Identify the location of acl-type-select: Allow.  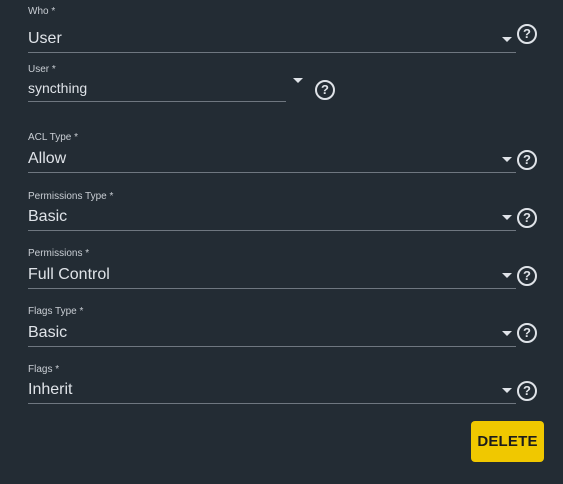
(272, 159).